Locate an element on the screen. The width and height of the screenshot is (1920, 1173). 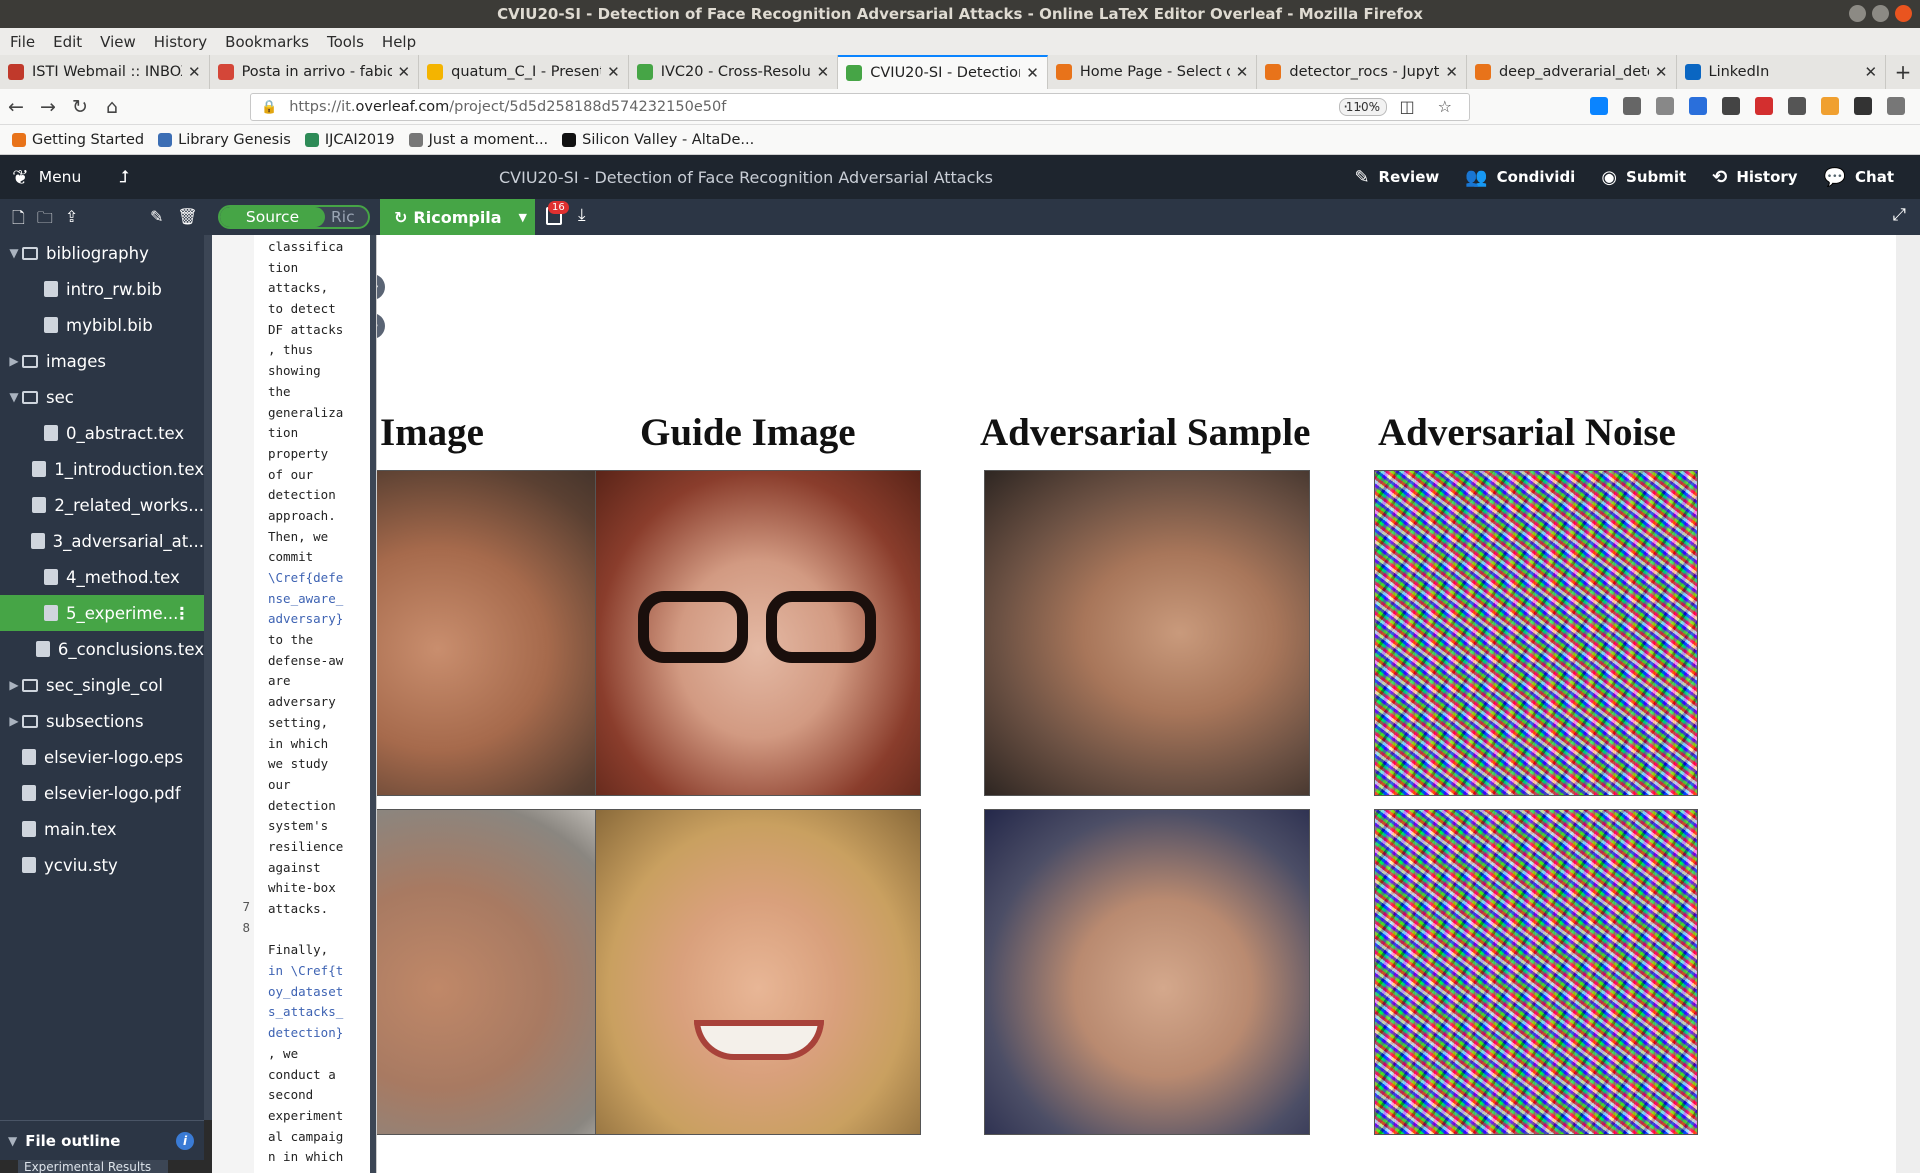
page-actions: ··· ◫ ☆ is located at coordinates (1402, 106).